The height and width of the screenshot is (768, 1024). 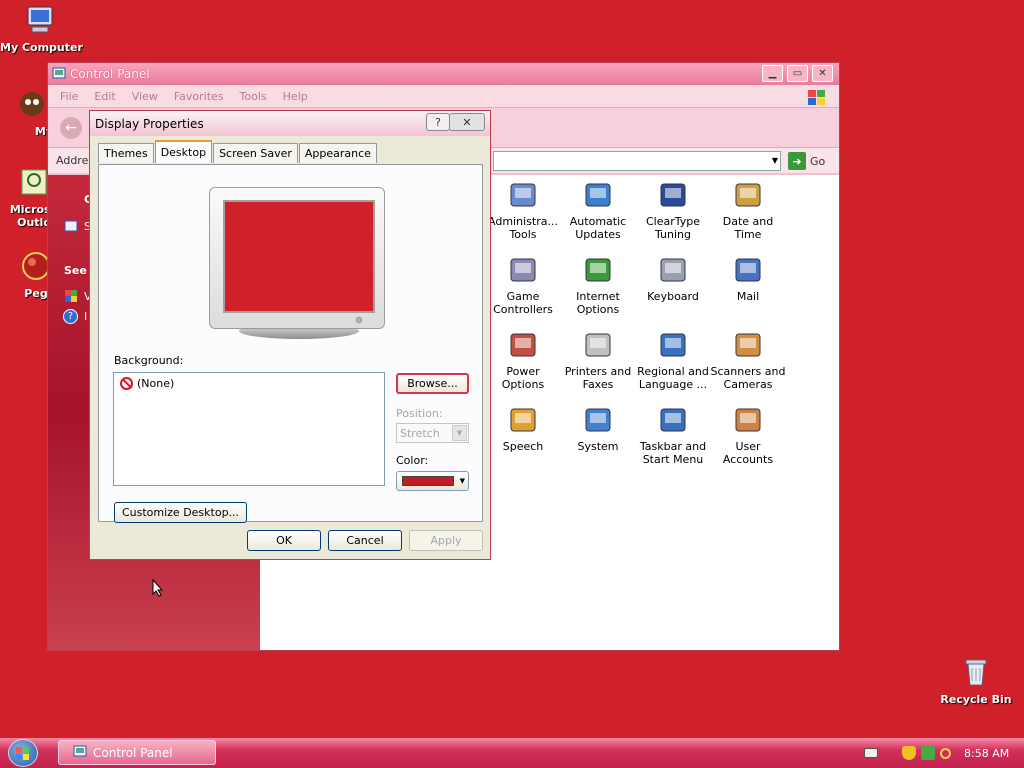 What do you see at coordinates (986, 753) in the screenshot?
I see `clock: 8:58 AM` at bounding box center [986, 753].